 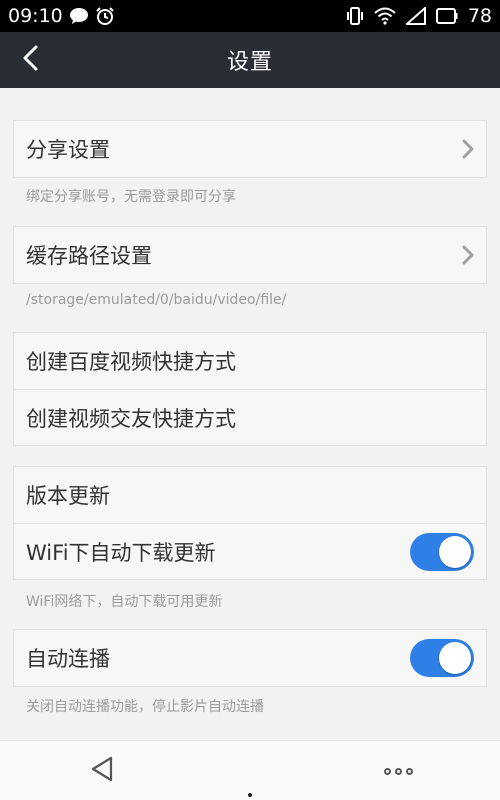 What do you see at coordinates (124, 602) in the screenshot?
I see `wifi-auto-update-hint: WiFi网络下，自动下载可用更新` at bounding box center [124, 602].